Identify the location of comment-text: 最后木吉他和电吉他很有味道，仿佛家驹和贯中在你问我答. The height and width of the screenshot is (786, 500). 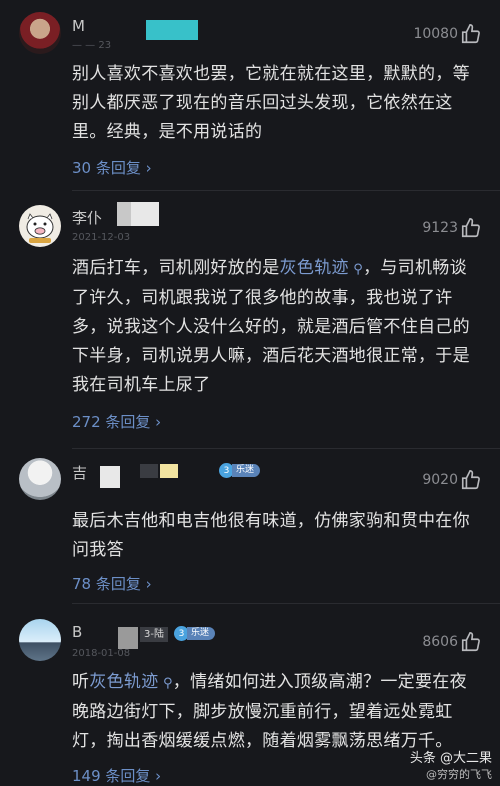
(271, 535).